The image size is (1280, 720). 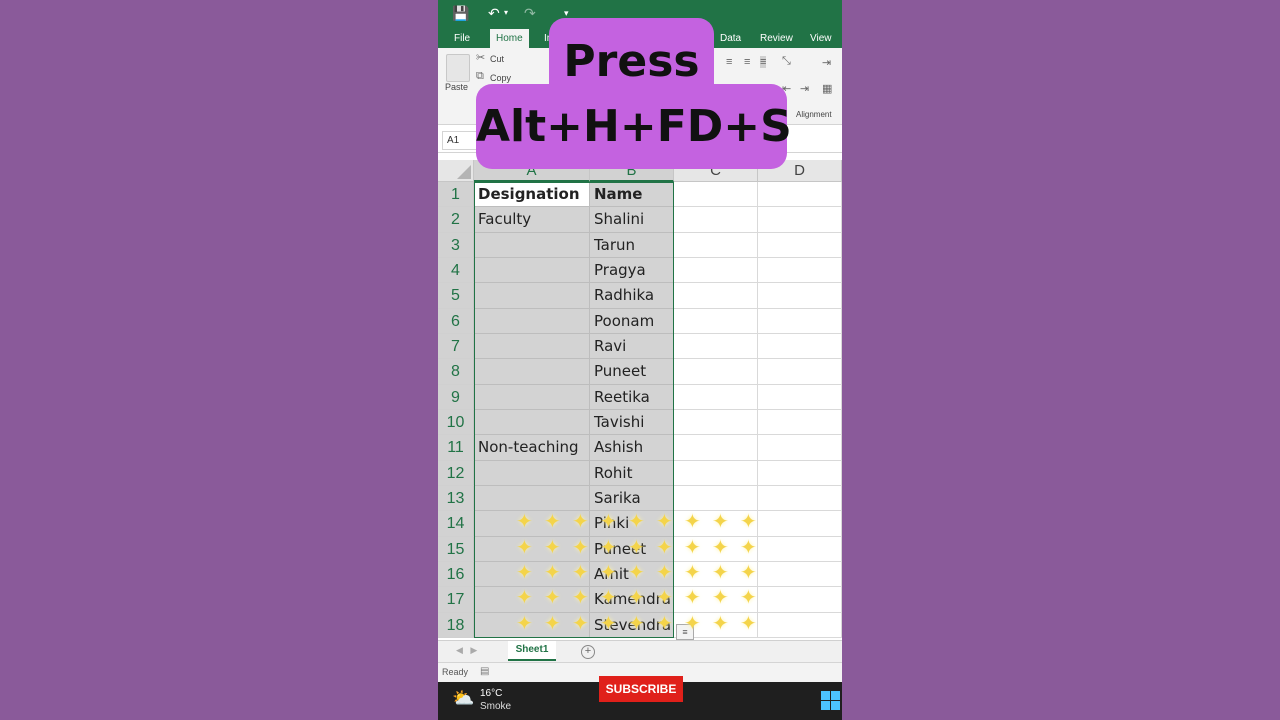 What do you see at coordinates (480, 57) in the screenshot?
I see `scissors-icon: ✂` at bounding box center [480, 57].